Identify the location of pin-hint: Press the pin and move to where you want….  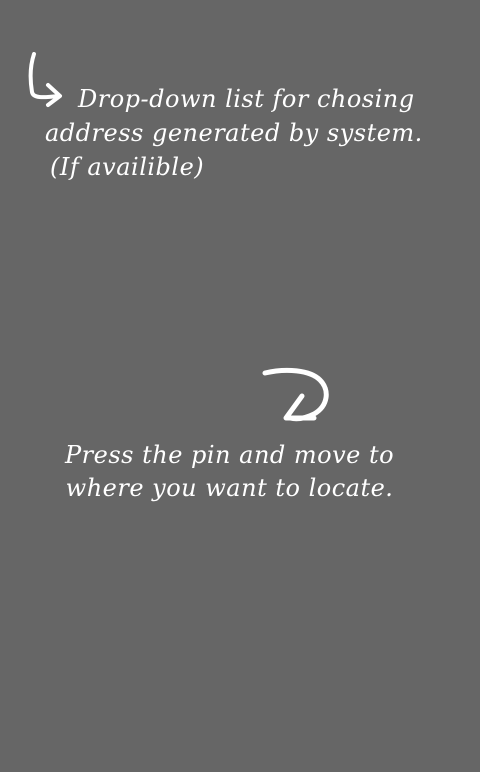
(229, 472).